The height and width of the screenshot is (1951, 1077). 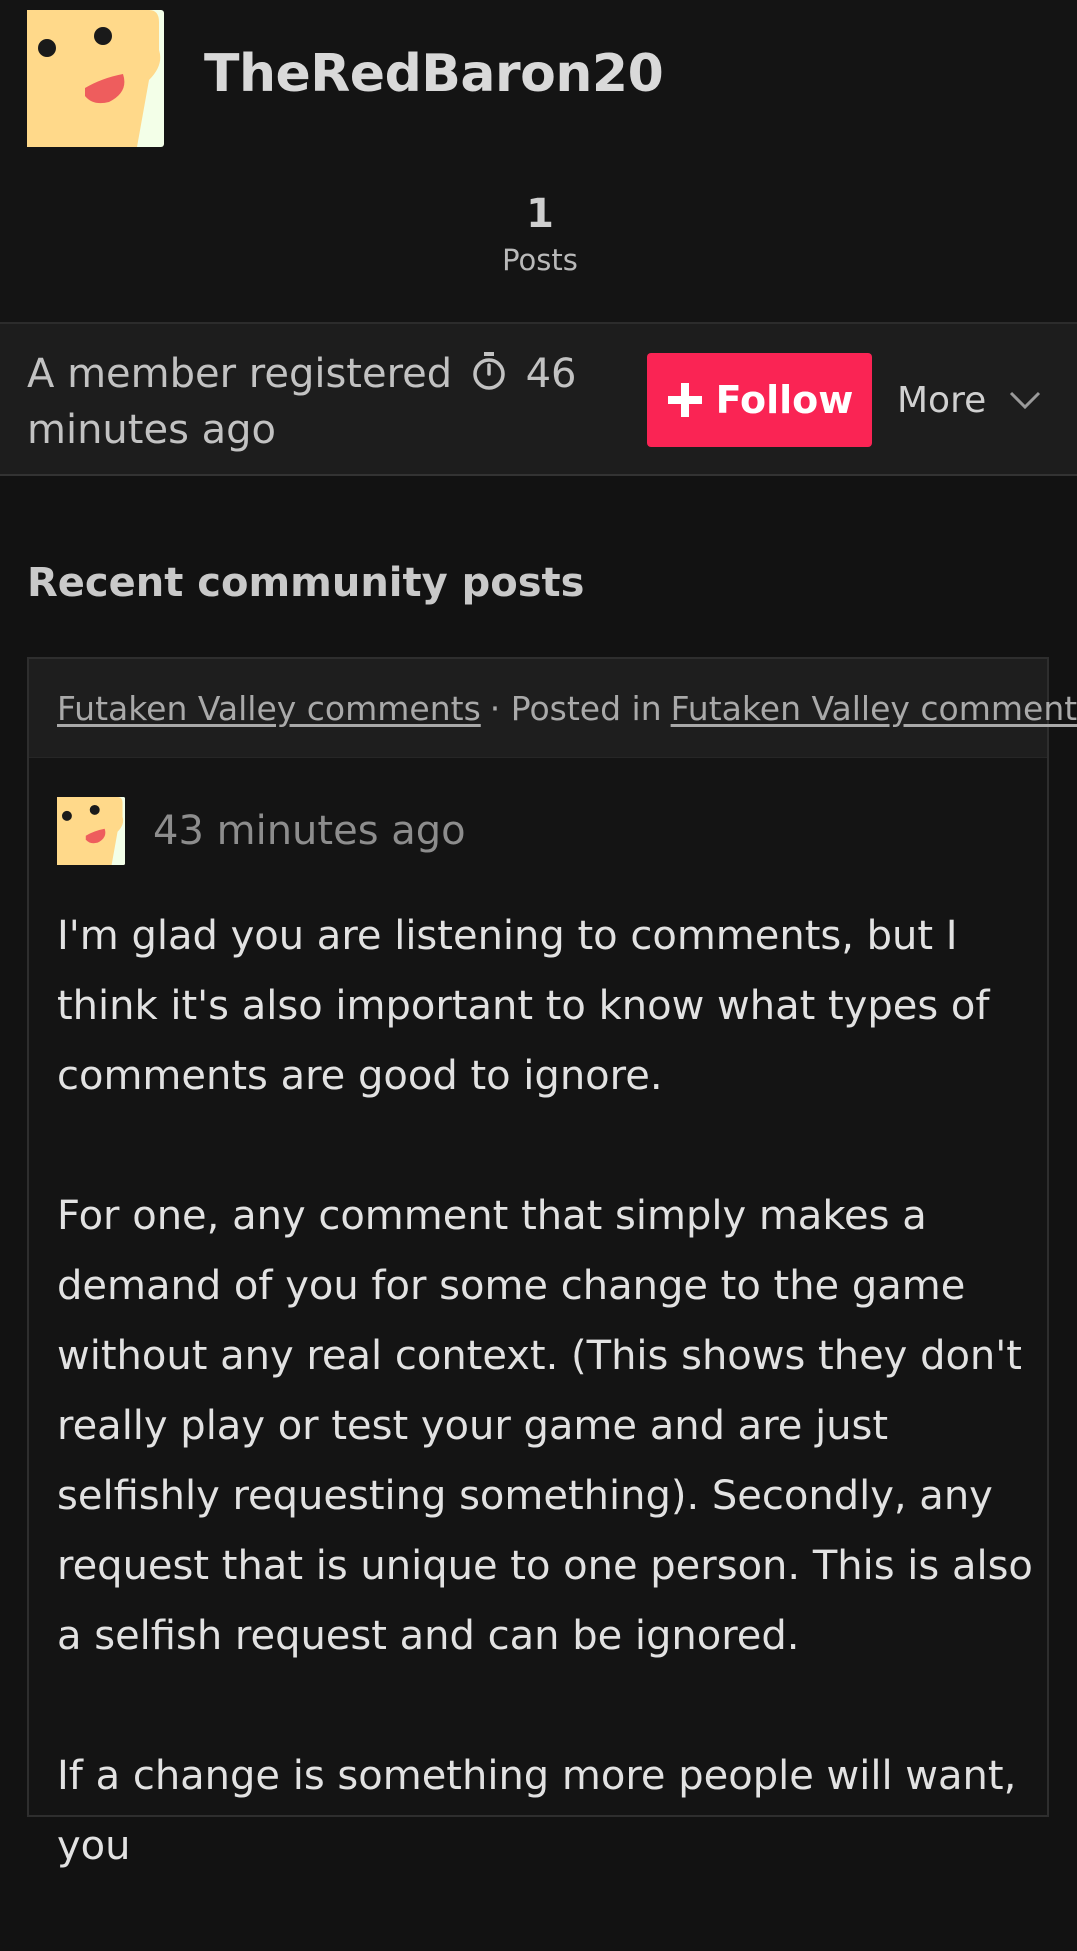 I want to click on registered-prefix: A member registered, so click(x=240, y=374).